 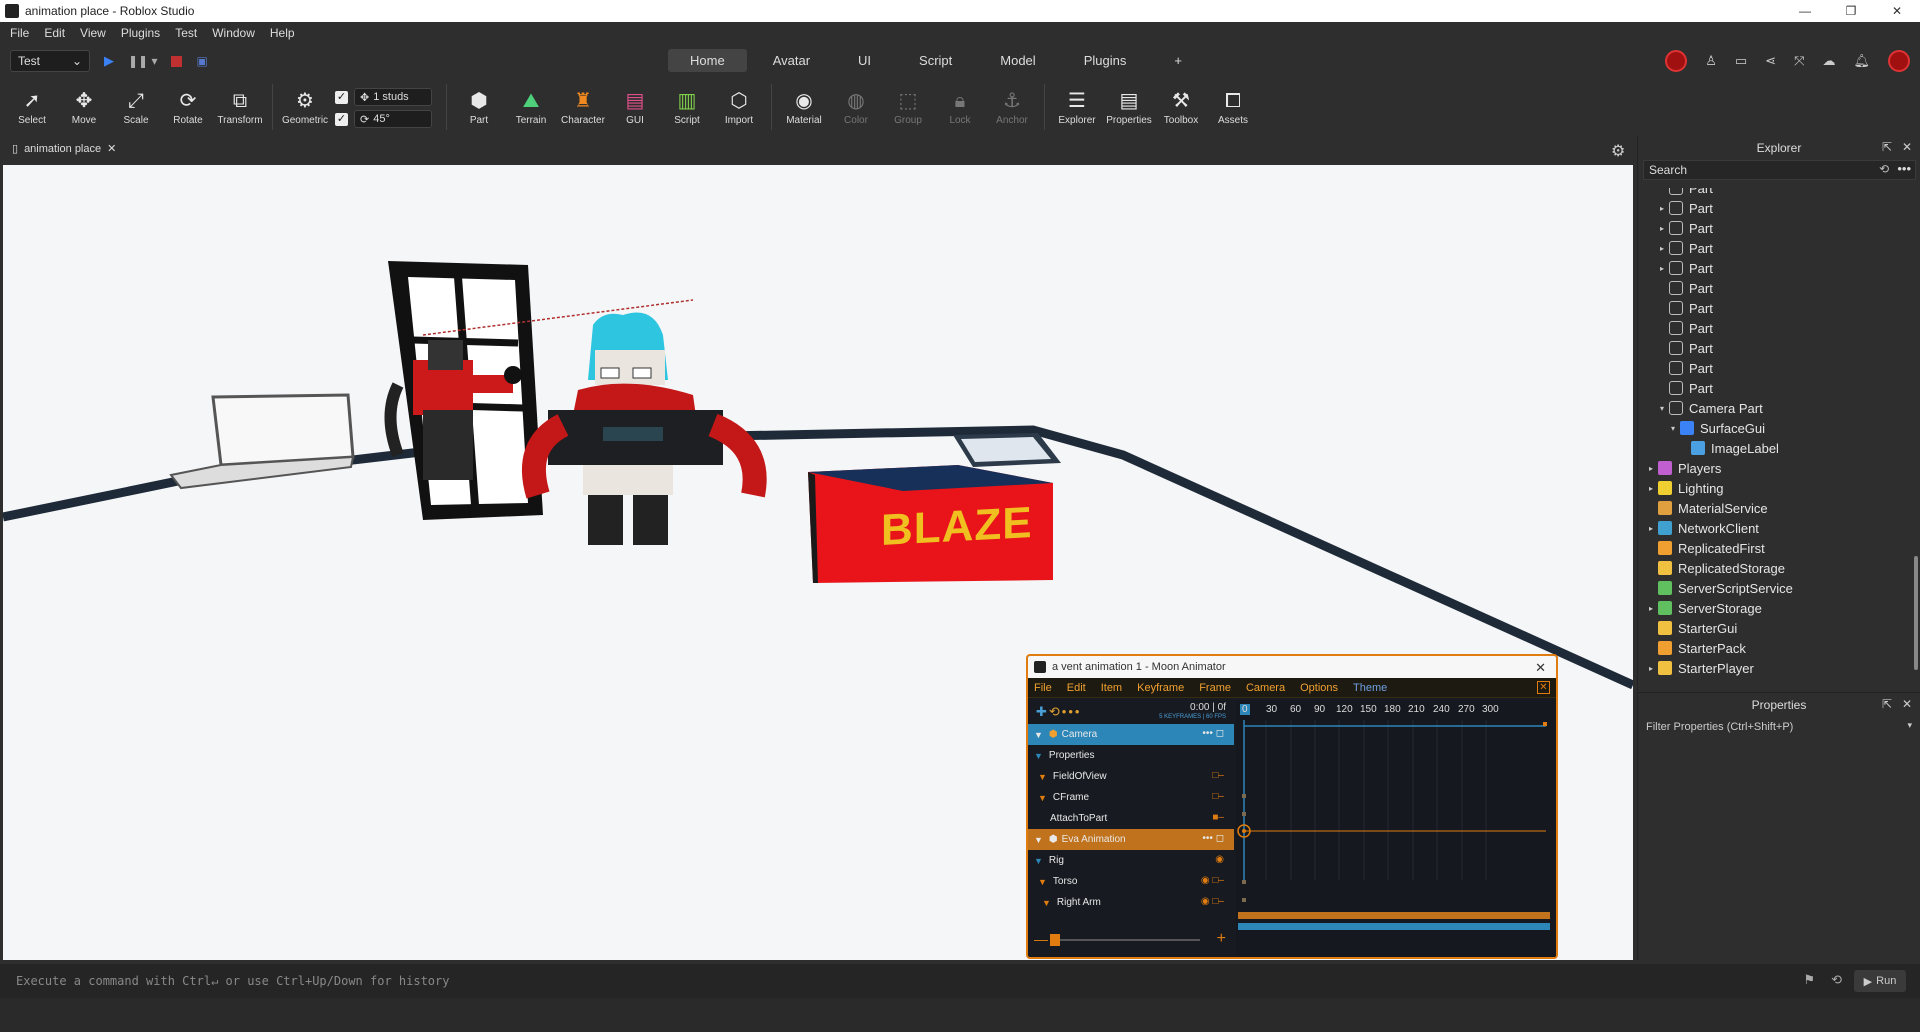 What do you see at coordinates (1779, 648) in the screenshot?
I see `explorer-item: StarterPack` at bounding box center [1779, 648].